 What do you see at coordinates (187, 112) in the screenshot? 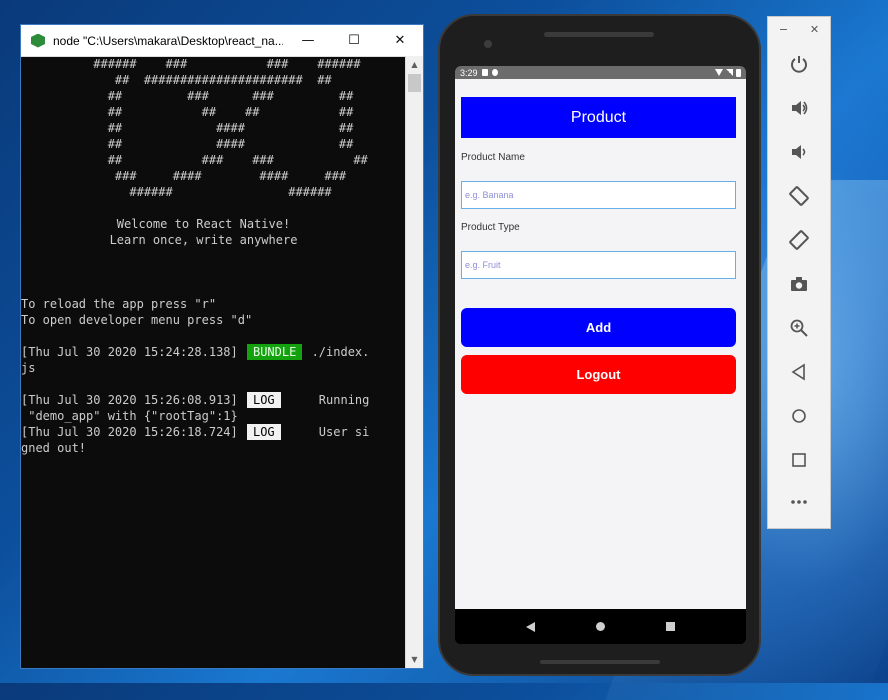
I see `ascii-logo-line: ## ## ## ##` at bounding box center [187, 112].